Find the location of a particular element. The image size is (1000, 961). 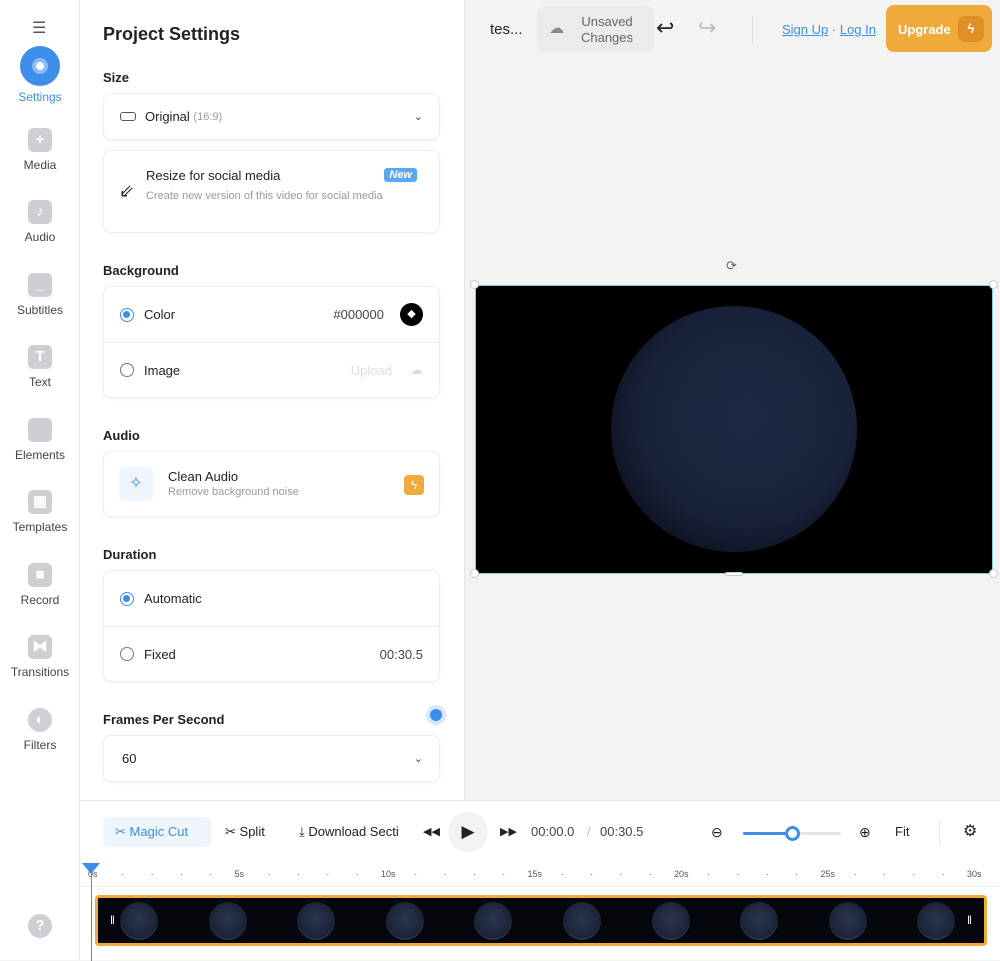

sidebar-item-transitions: ⧓ Transitions is located at coordinates (40, 657).